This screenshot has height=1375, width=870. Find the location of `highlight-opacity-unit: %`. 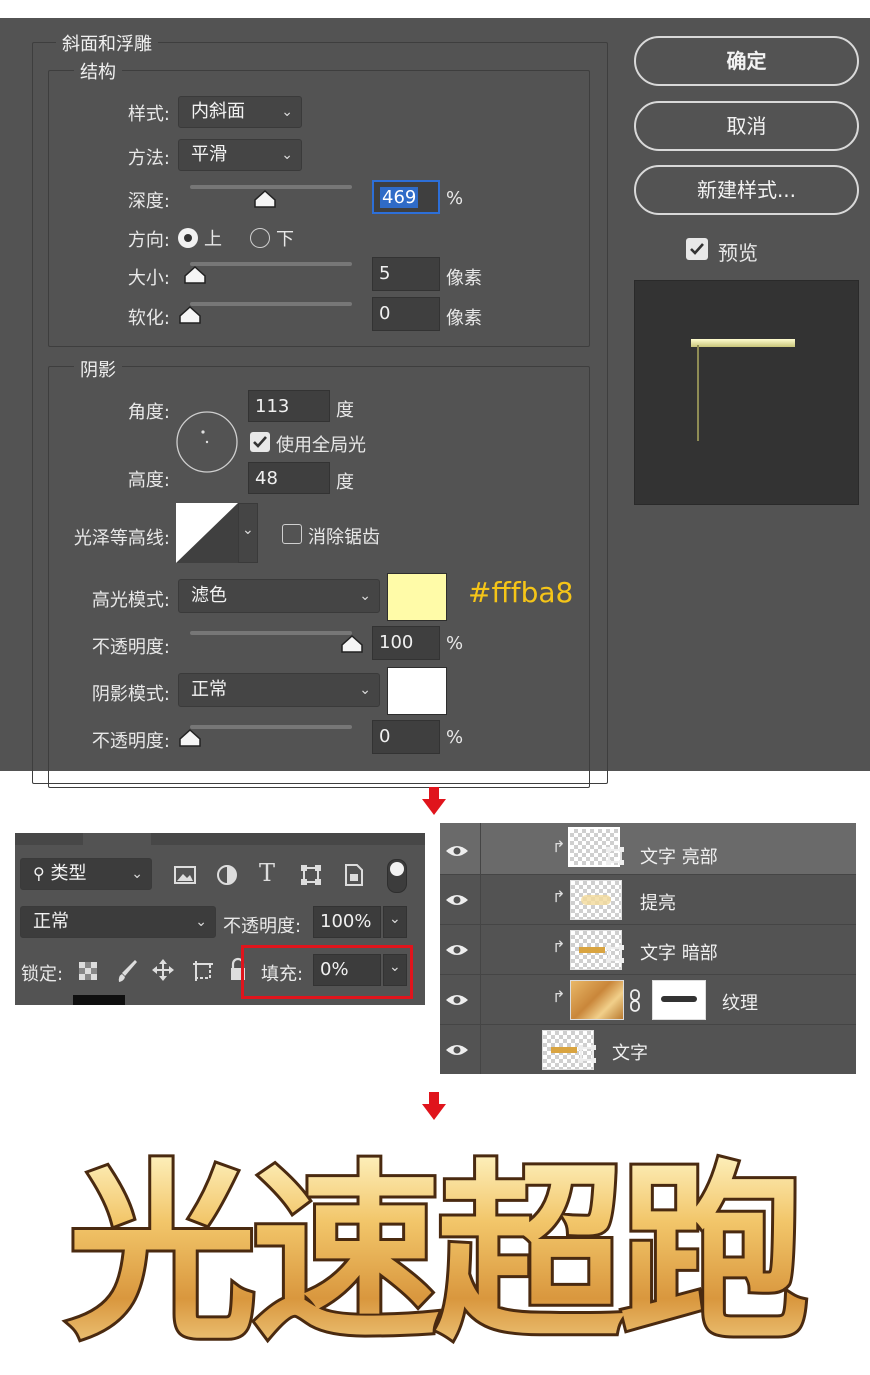

highlight-opacity-unit: % is located at coordinates (455, 643).